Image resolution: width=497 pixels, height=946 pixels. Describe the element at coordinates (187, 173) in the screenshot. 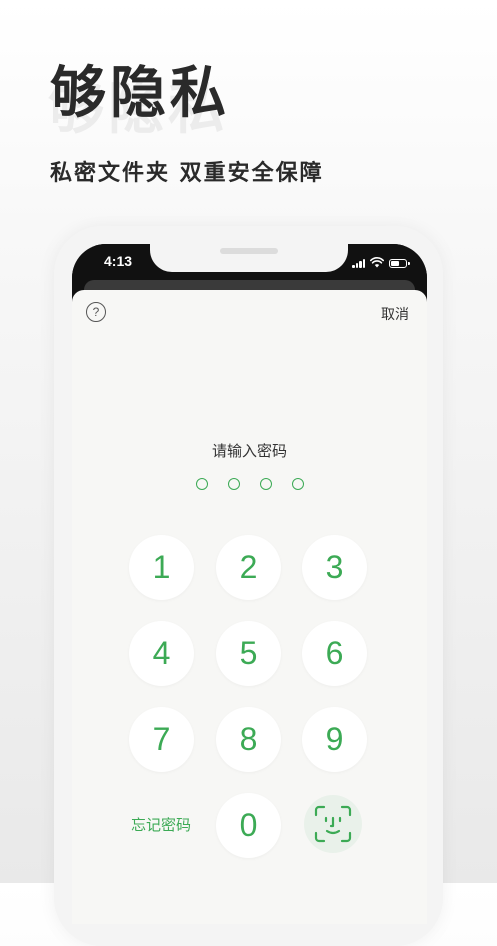

I see `promo-subhead: 私密文件夹 双重安全保障` at that location.